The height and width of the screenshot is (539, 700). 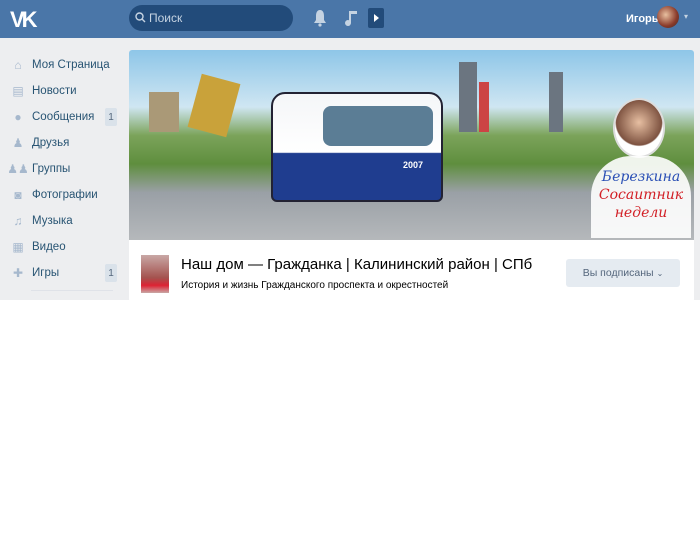 I want to click on music-icon: ♫, so click(x=18, y=221).